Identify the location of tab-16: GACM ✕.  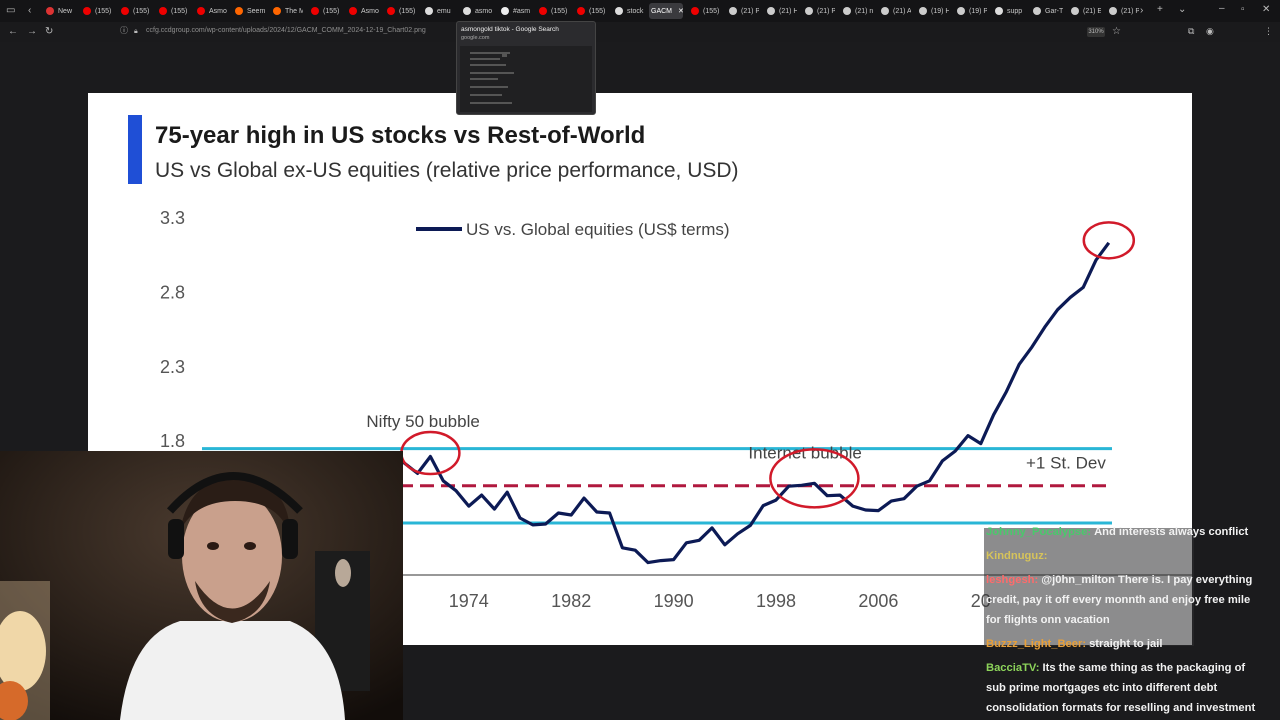
(666, 11).